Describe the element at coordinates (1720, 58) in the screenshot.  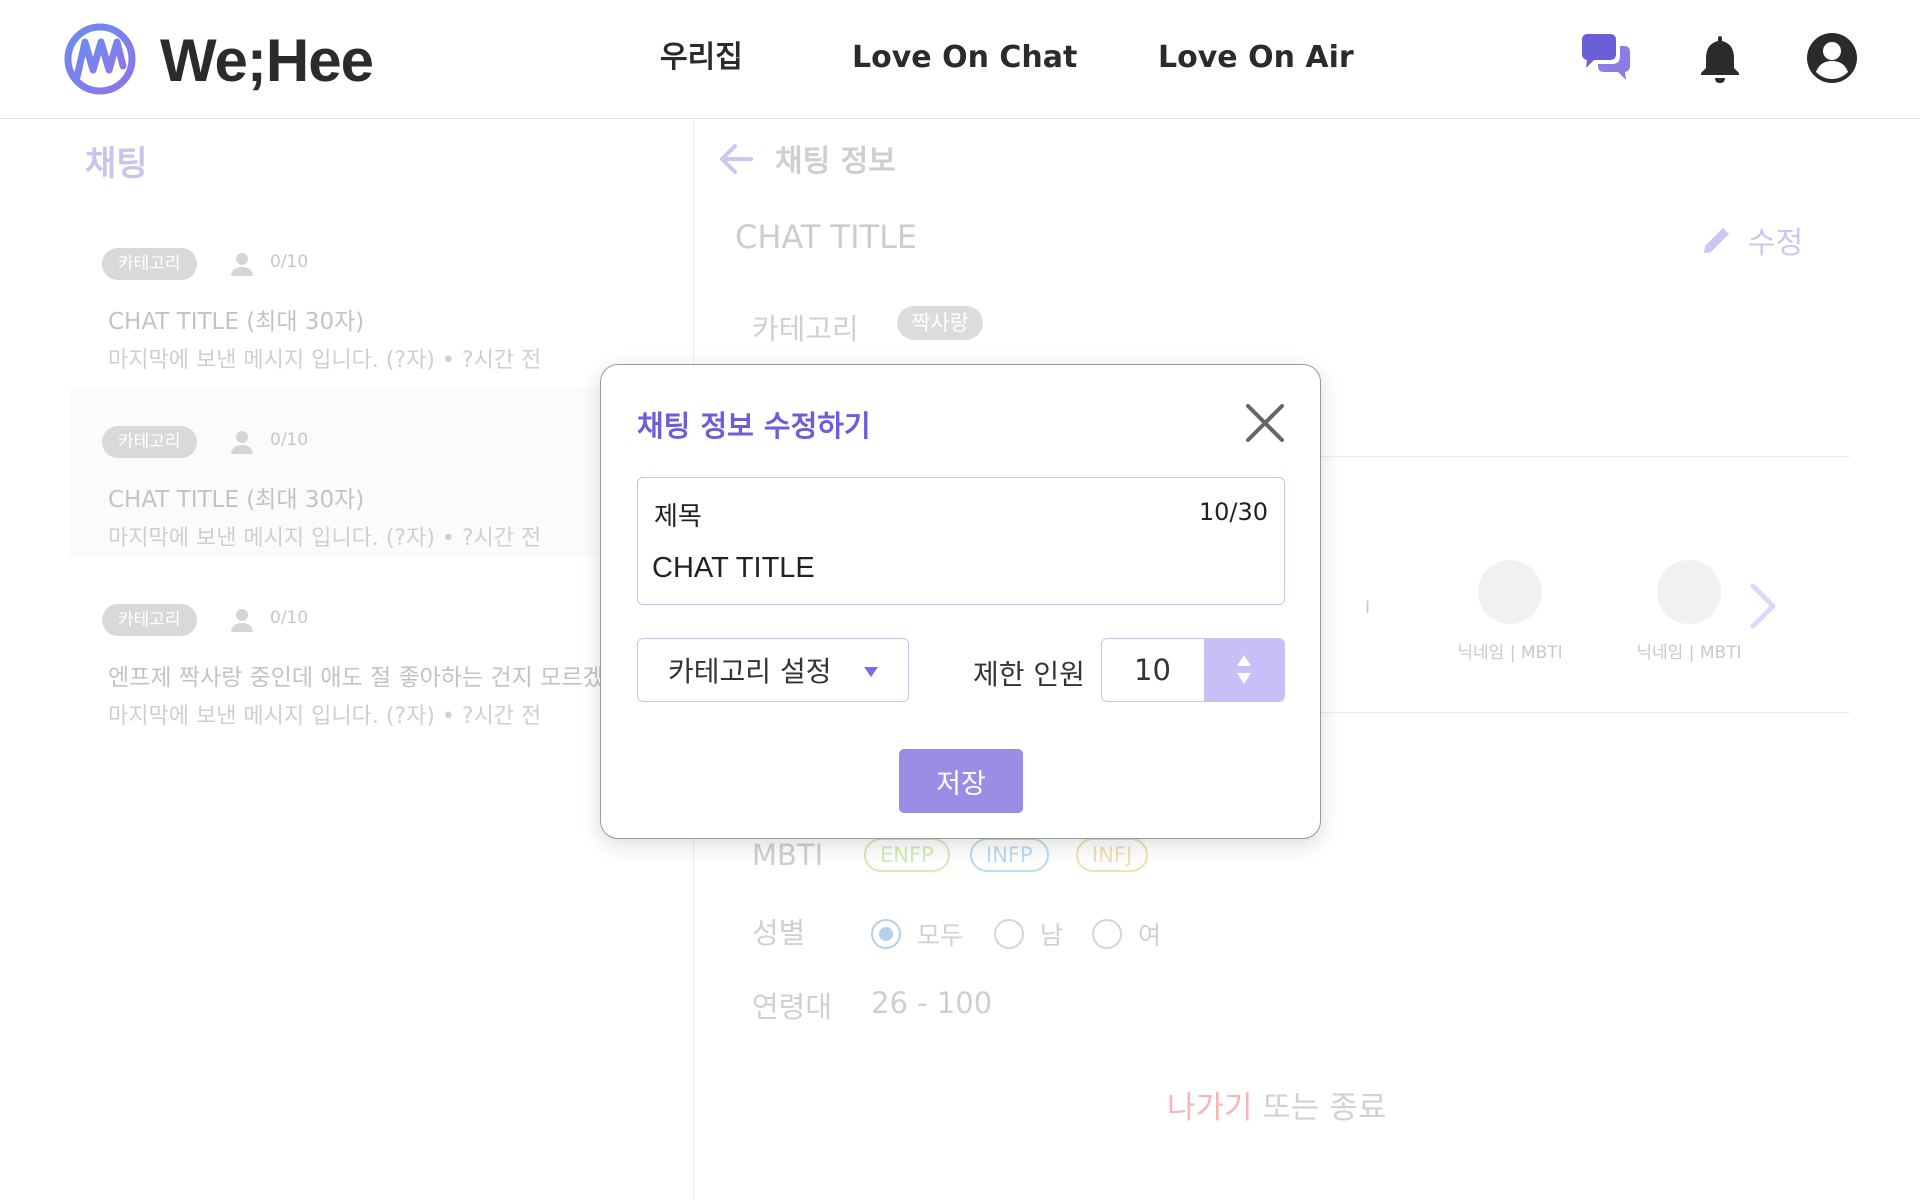
I see `bell-icon` at that location.